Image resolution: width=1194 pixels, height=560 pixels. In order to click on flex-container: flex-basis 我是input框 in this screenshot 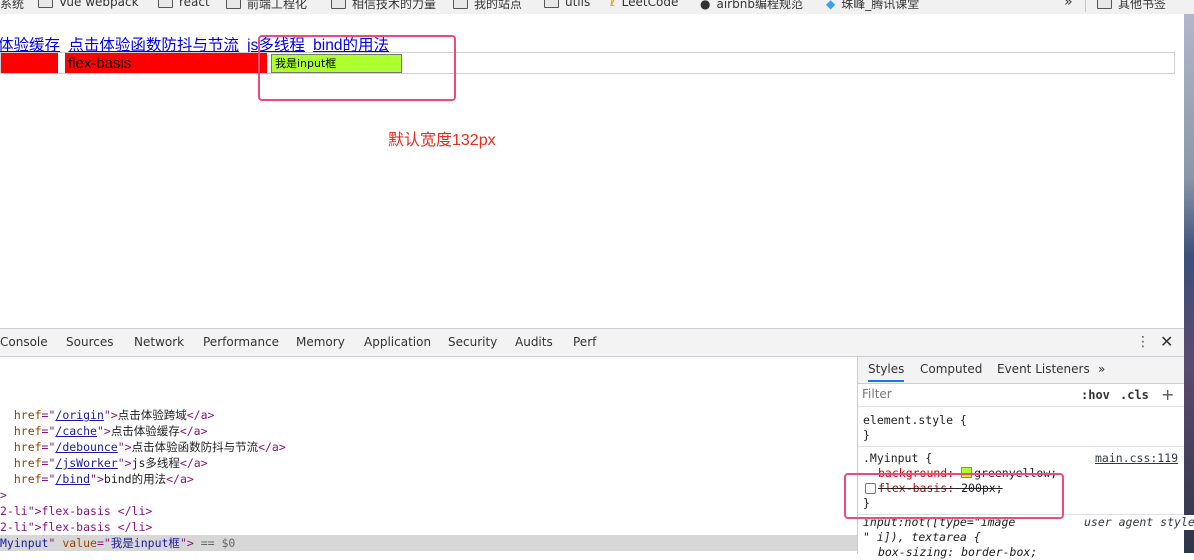, I will do `click(587, 63)`.